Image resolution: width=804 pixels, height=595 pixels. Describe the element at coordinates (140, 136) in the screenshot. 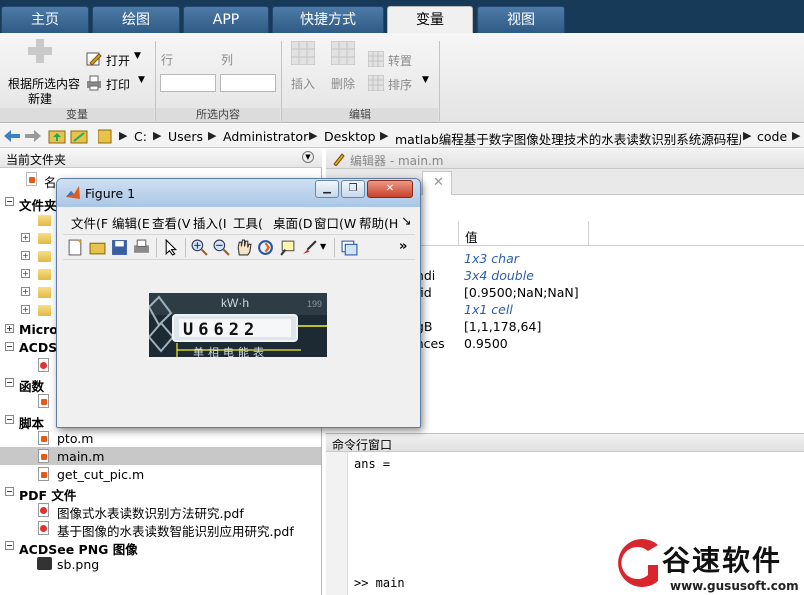

I see `breadcrumb-drive: C:` at that location.